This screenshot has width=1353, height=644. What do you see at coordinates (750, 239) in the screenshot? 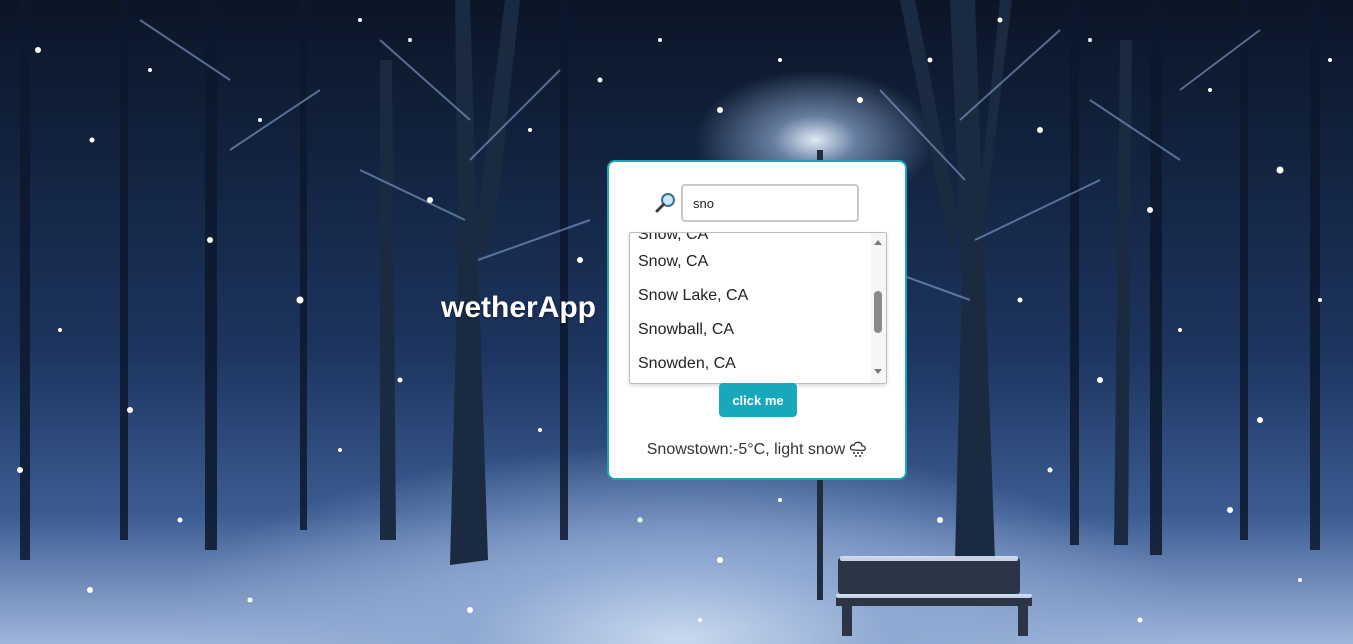
I see `autocomplete-item-partial: Snow, CA` at bounding box center [750, 239].